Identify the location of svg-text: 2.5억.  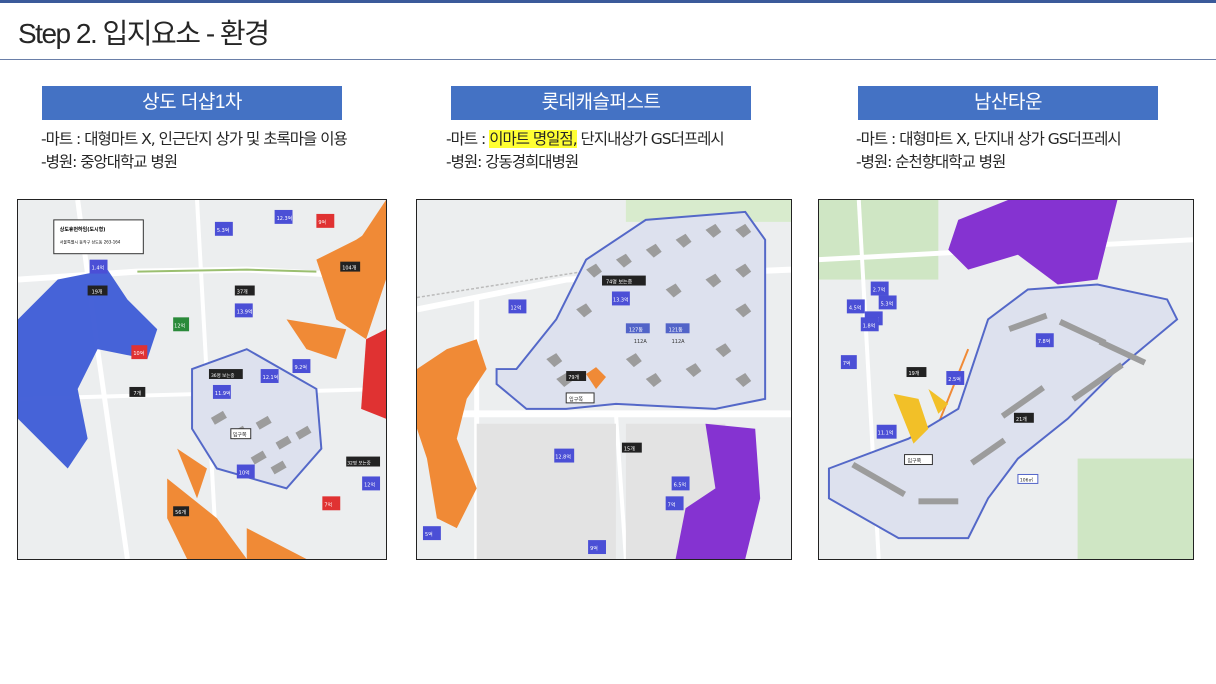
(954, 379).